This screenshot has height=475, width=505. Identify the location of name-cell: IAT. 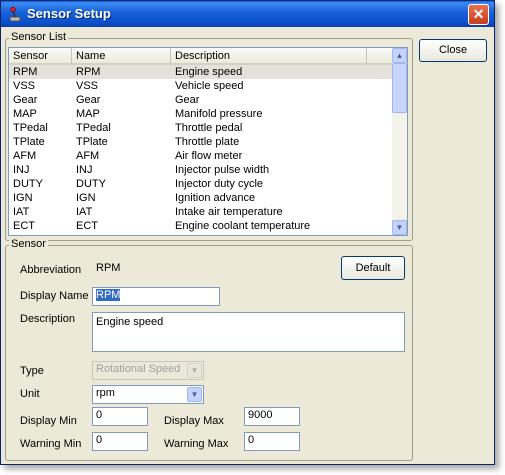
(84, 212).